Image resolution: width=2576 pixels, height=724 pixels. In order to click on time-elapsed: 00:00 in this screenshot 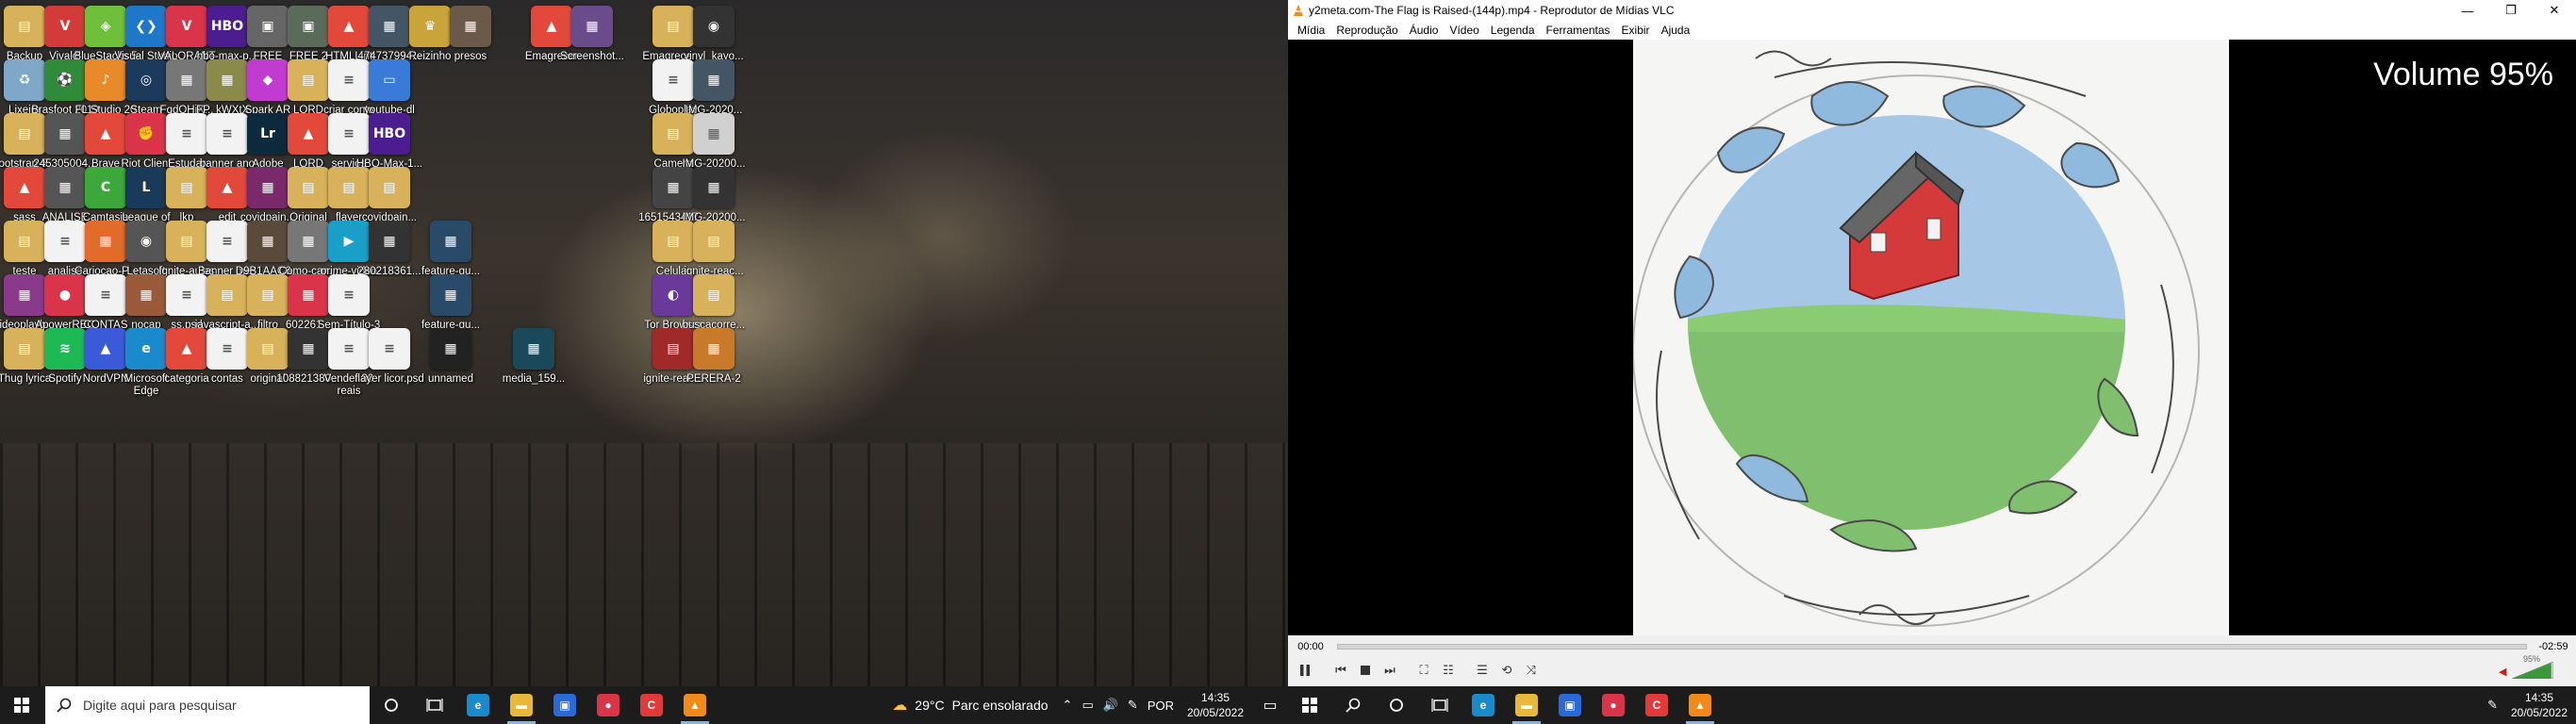, I will do `click(1310, 646)`.